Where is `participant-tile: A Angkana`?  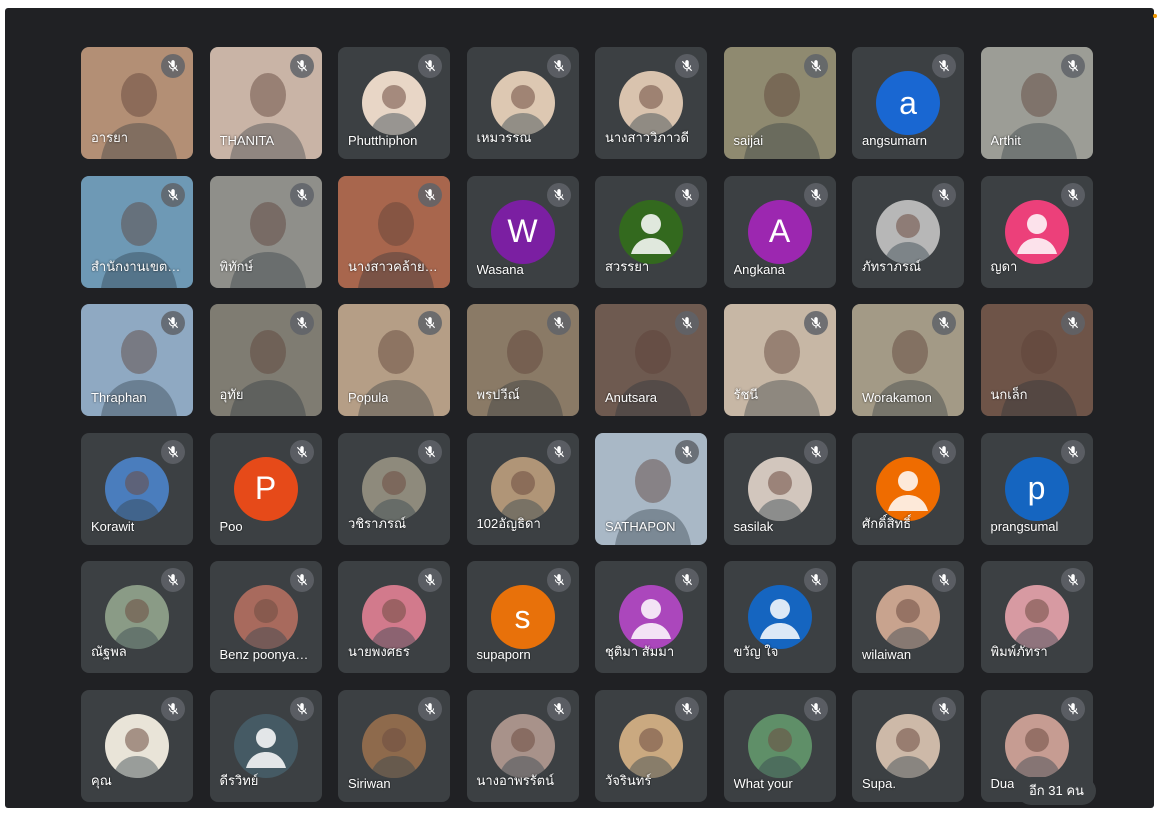 participant-tile: A Angkana is located at coordinates (779, 231).